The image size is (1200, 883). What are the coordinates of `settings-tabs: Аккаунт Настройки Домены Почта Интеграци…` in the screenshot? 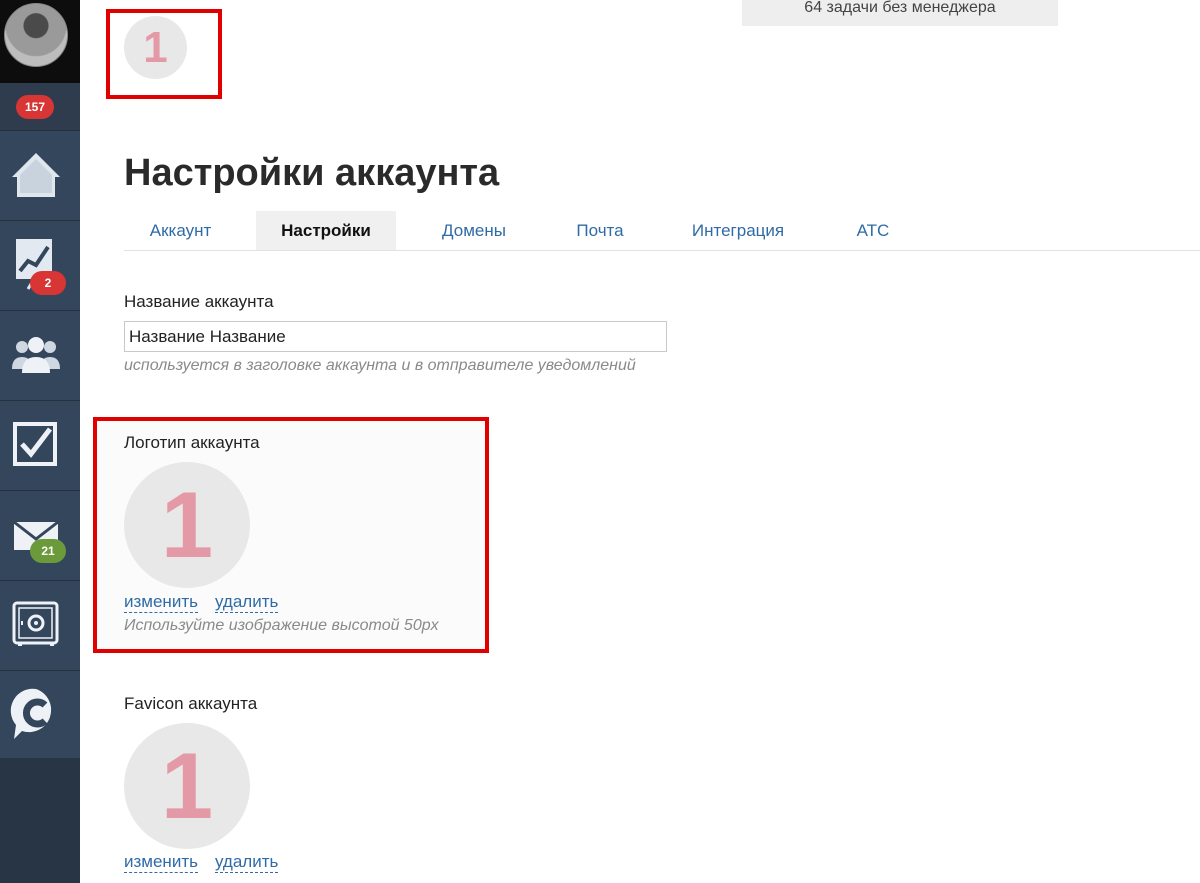 It's located at (662, 231).